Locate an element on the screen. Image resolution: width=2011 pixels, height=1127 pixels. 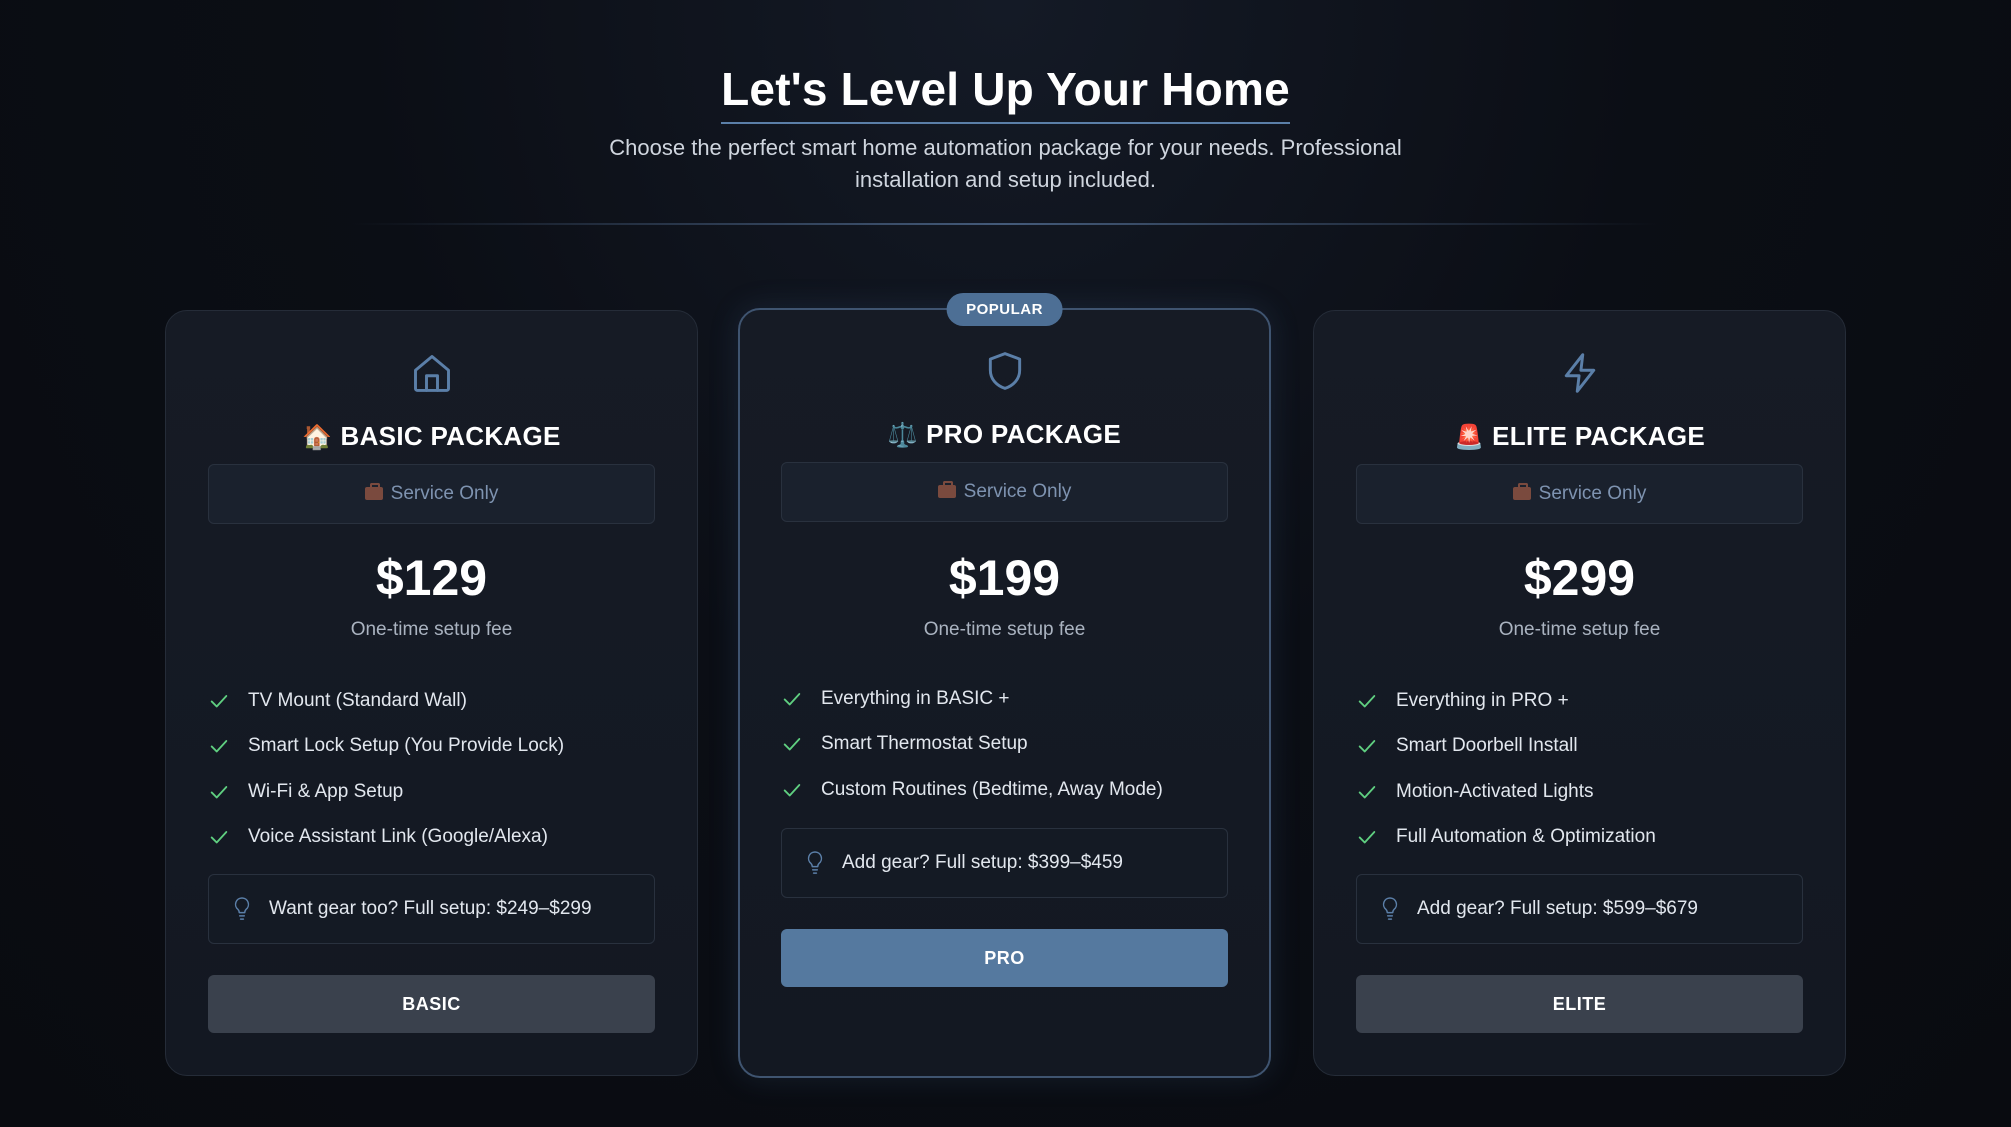
gear-note-text: Add gear? Full setup: $399–$459 is located at coordinates (982, 862).